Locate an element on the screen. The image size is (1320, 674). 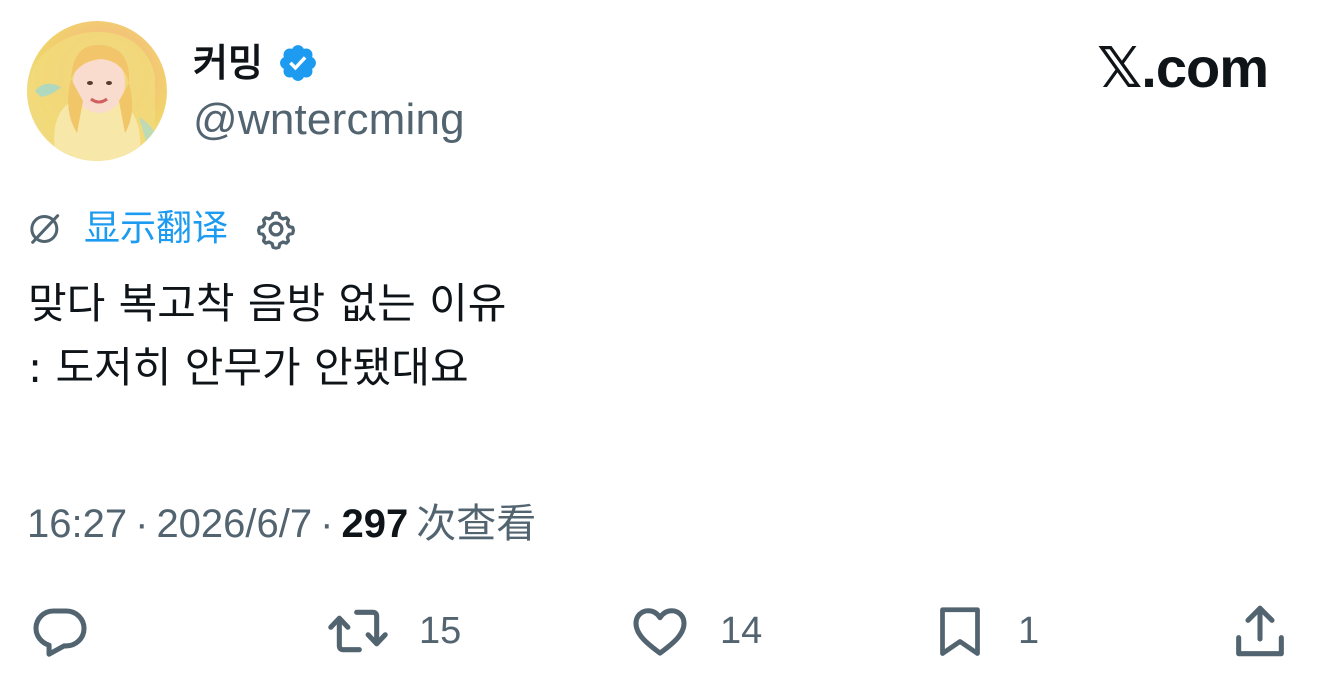
reply-button is located at coordinates (60, 631).